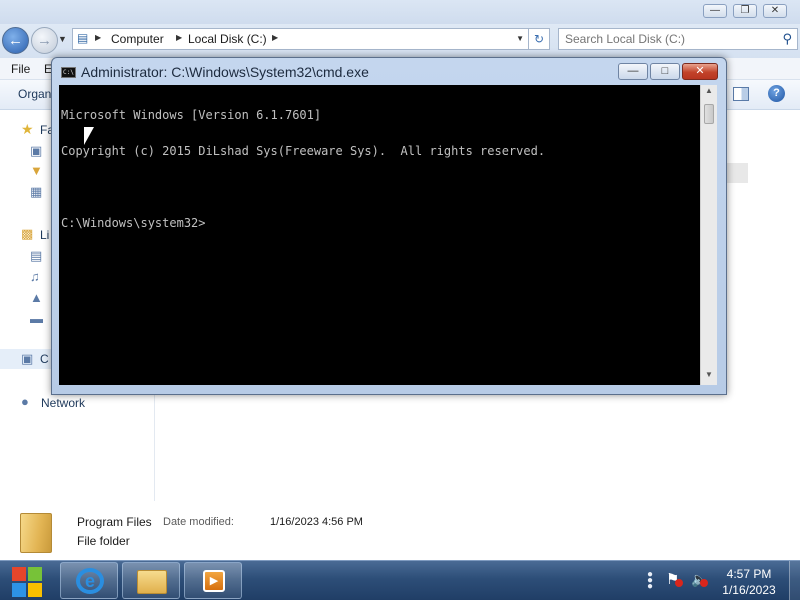 This screenshot has width=800, height=600. I want to click on explorer-caption-bar: — ❐ ✕, so click(400, 12).